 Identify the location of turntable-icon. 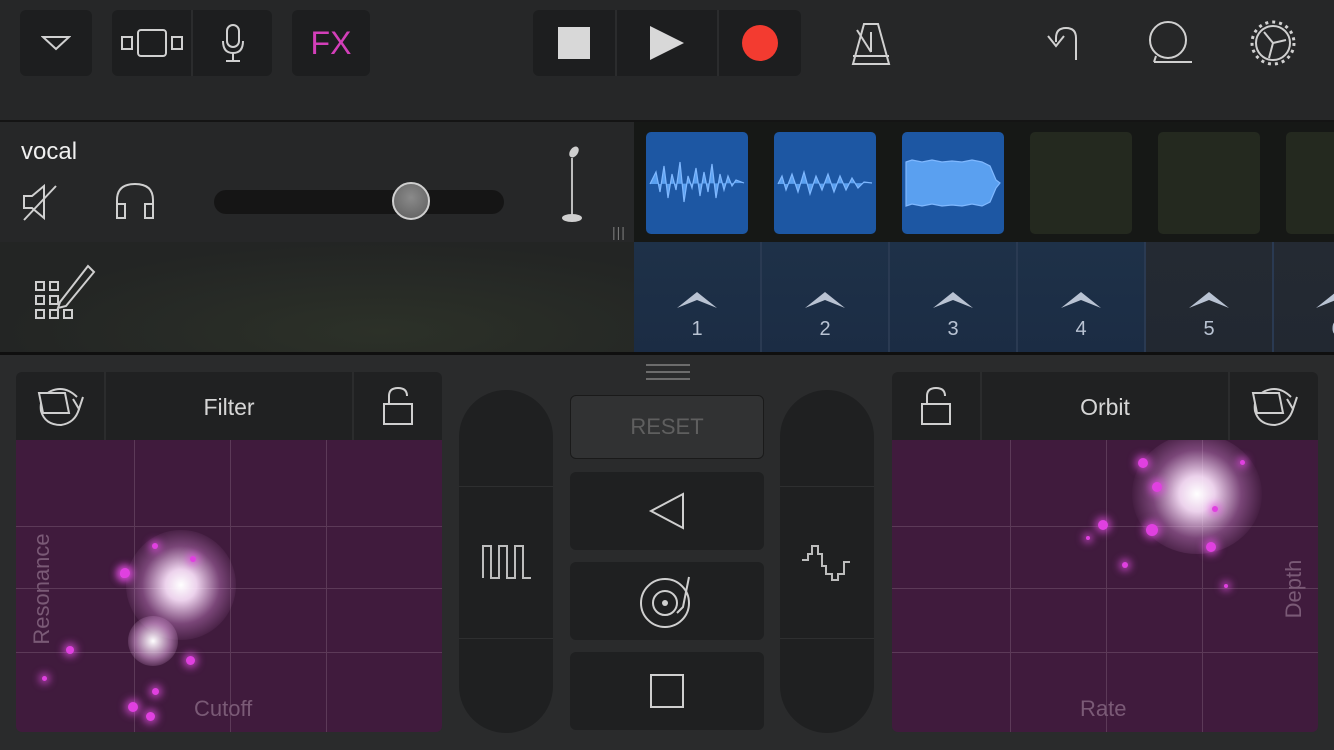
(665, 602).